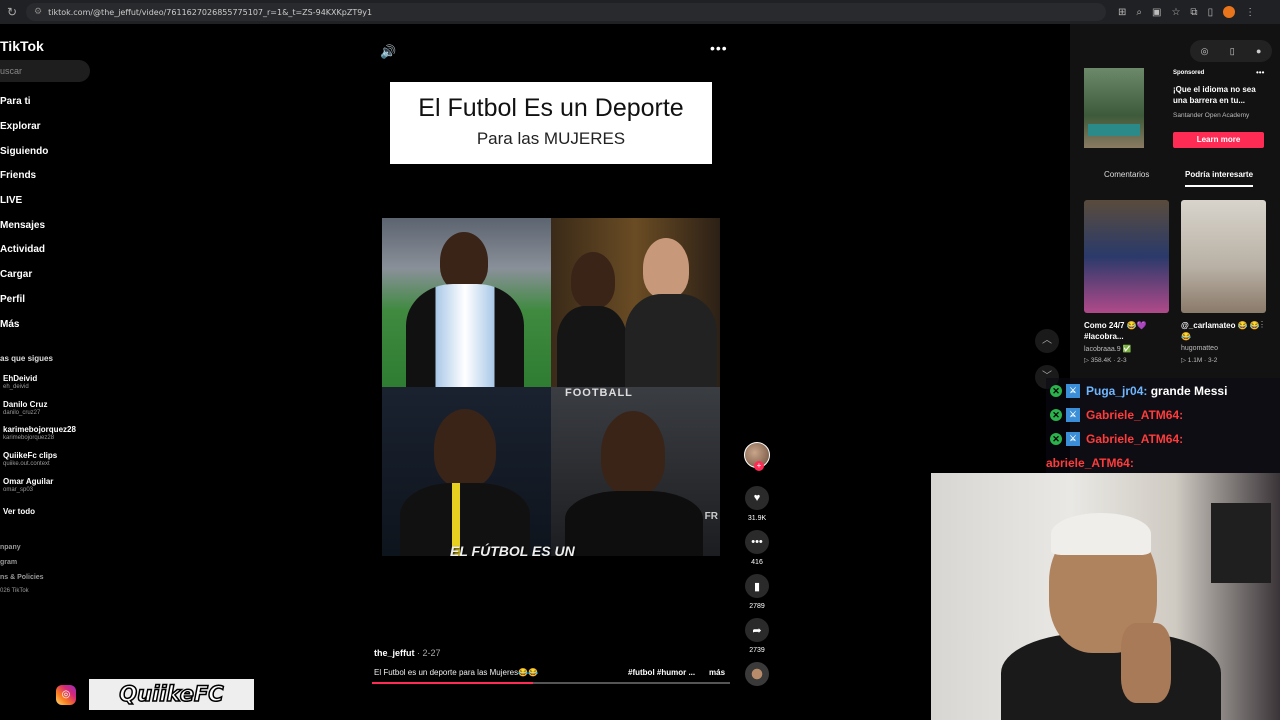  I want to click on tab-podria-interesarte: Podría interesarte, so click(1219, 178).